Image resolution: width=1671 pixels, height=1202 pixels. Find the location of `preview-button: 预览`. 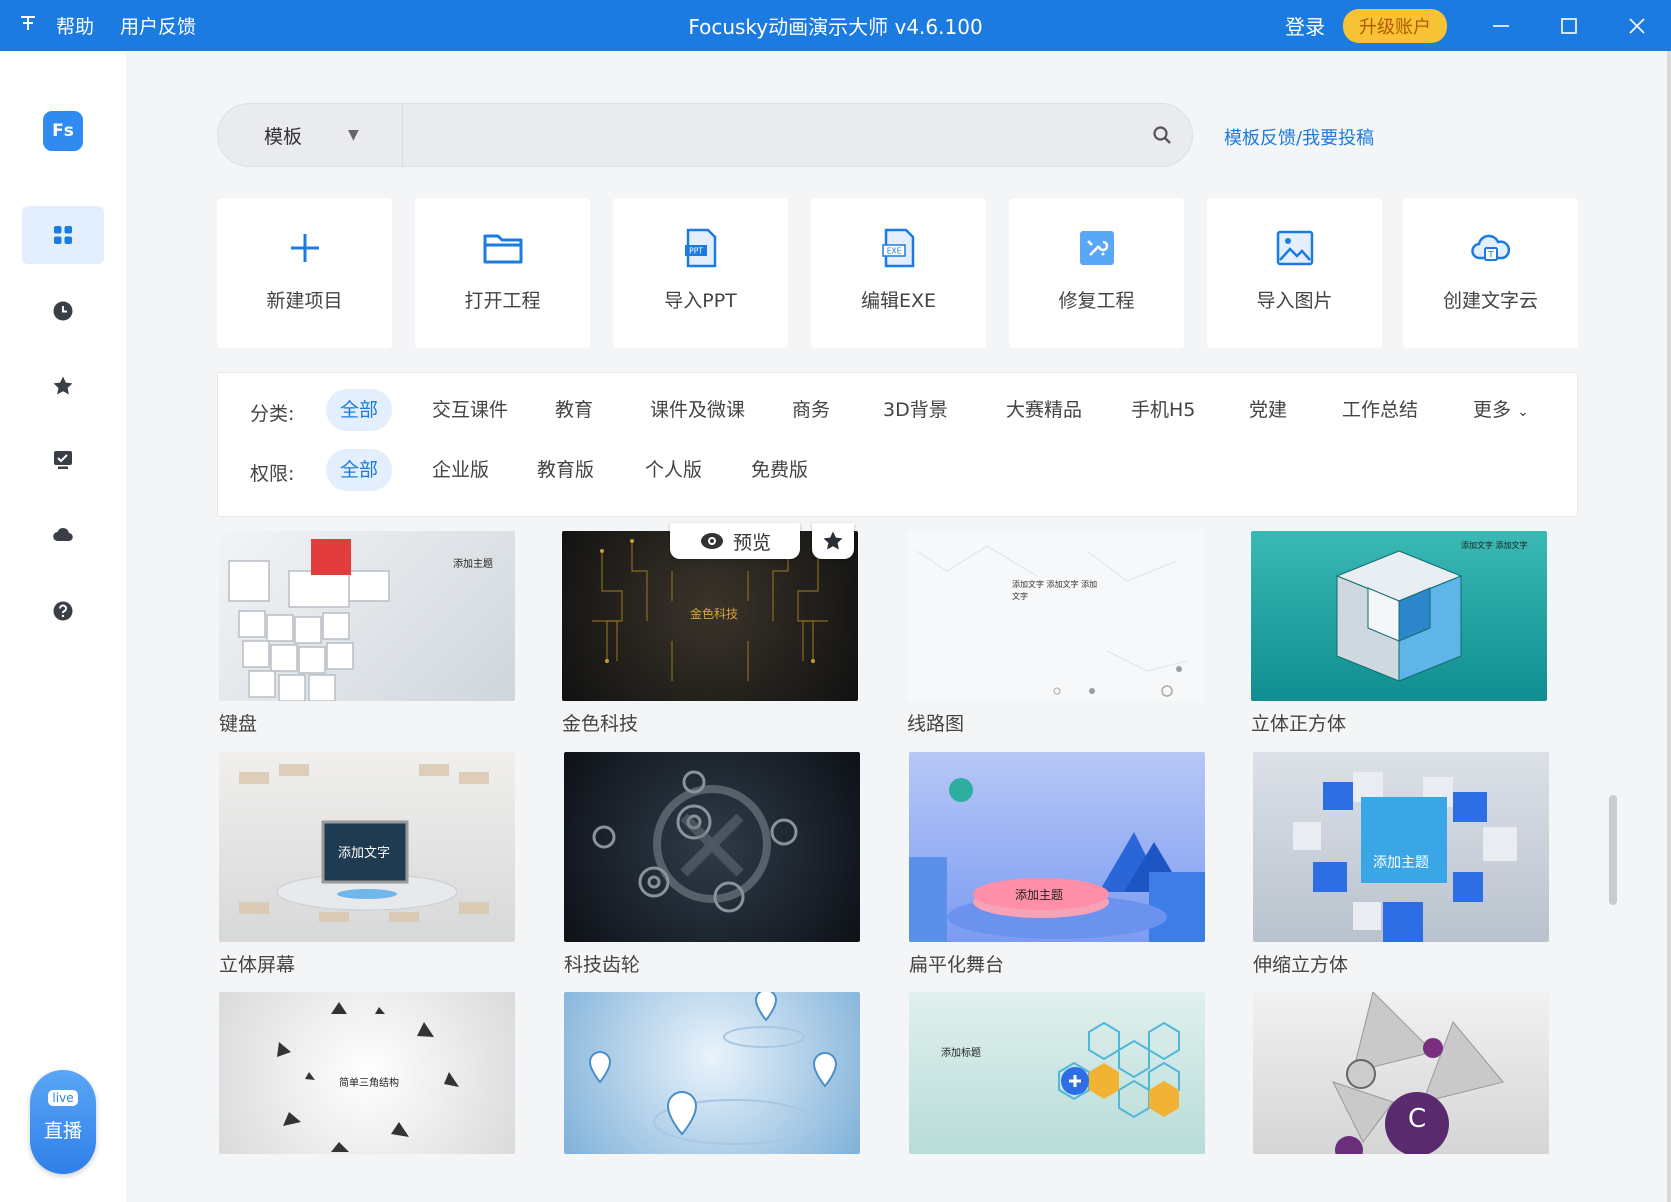

preview-button: 预览 is located at coordinates (735, 541).